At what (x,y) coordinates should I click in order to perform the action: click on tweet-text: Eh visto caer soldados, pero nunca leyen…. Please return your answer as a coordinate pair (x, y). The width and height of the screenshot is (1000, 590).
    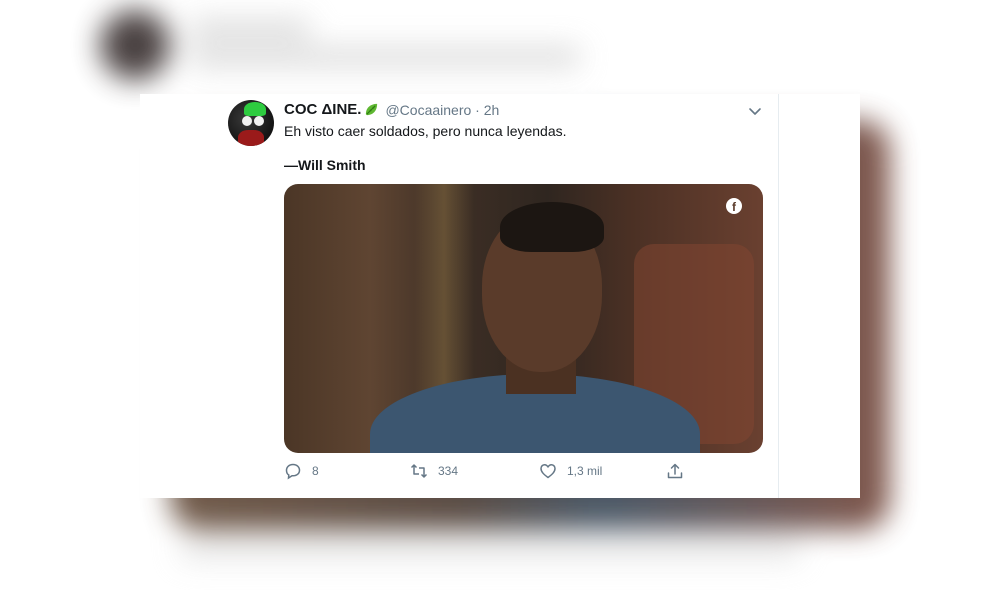
    Looking at the image, I should click on (425, 131).